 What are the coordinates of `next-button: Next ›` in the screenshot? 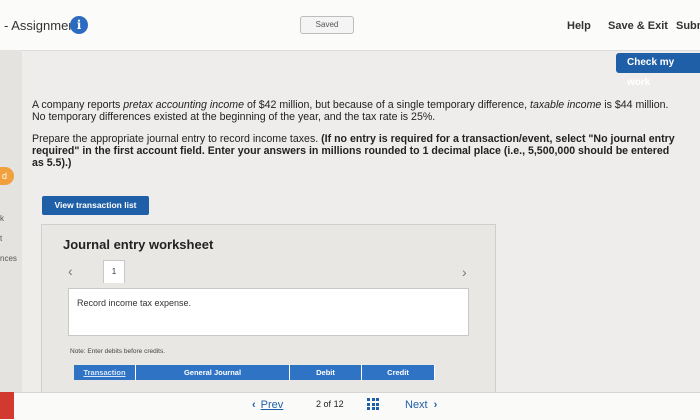 It's located at (421, 405).